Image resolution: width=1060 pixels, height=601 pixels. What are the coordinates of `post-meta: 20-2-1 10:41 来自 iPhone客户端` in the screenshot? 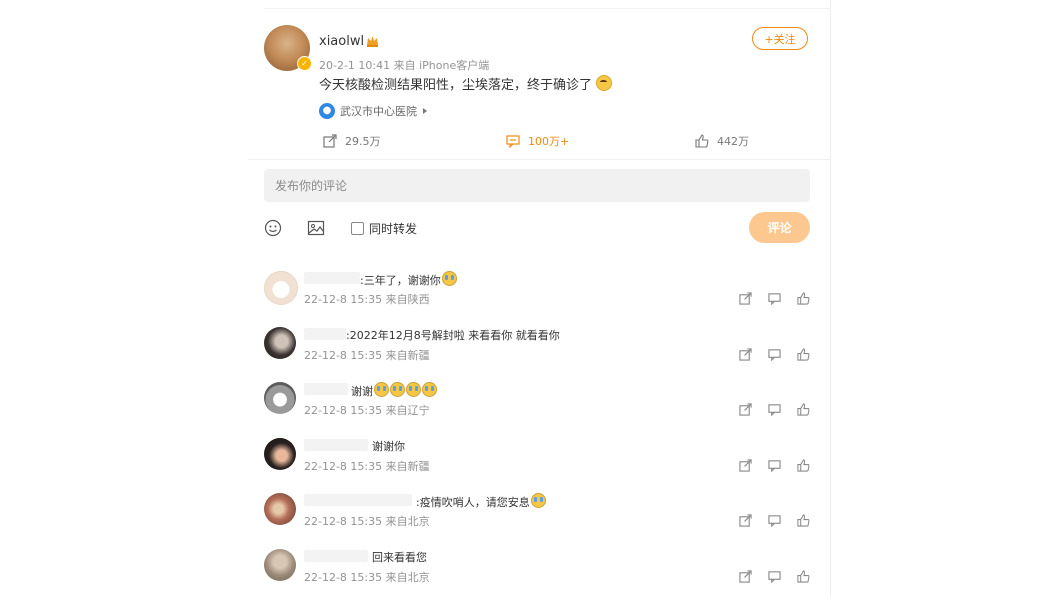 It's located at (404, 65).